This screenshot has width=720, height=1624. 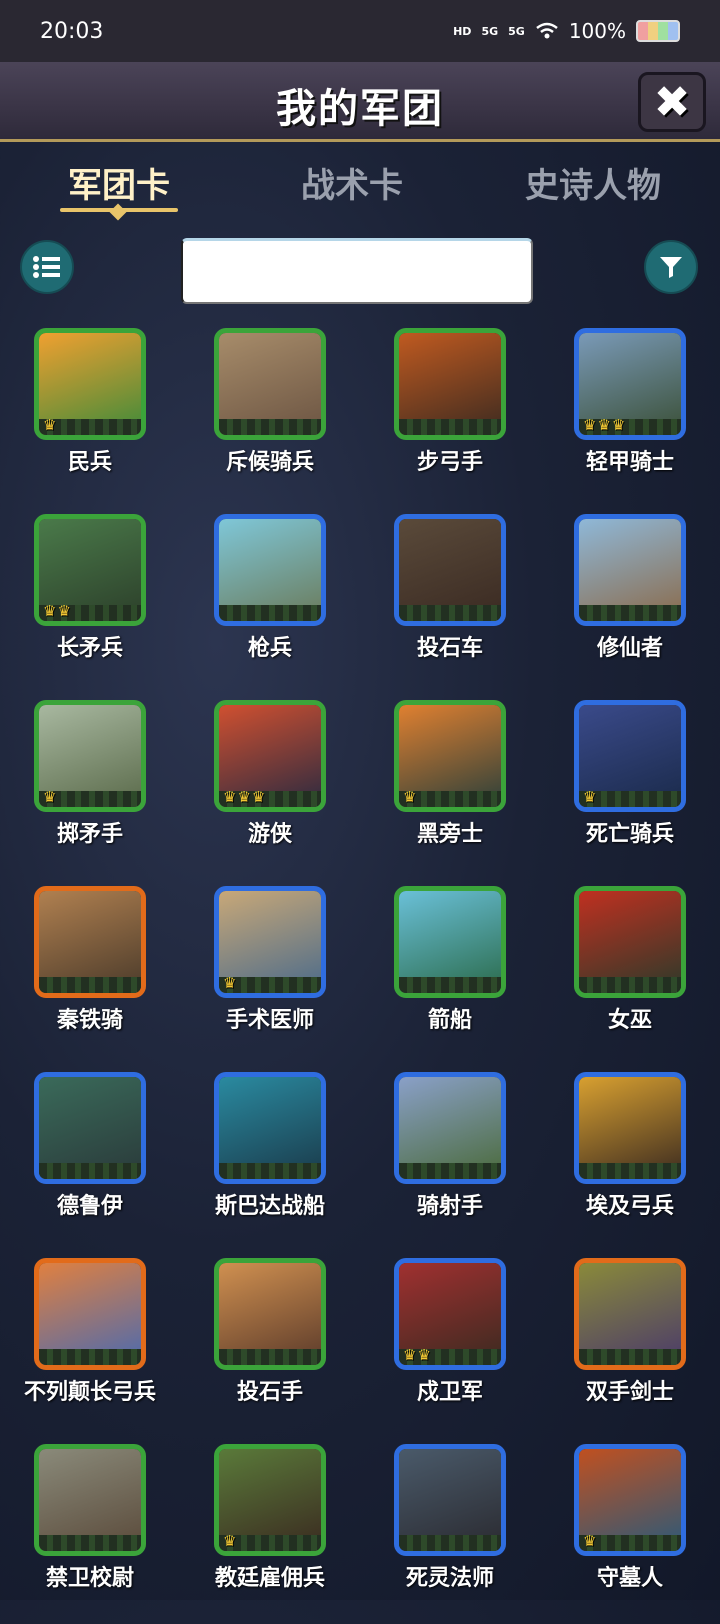 I want to click on legion-card: ♛ ♛ 长矛兵, so click(x=90, y=601).